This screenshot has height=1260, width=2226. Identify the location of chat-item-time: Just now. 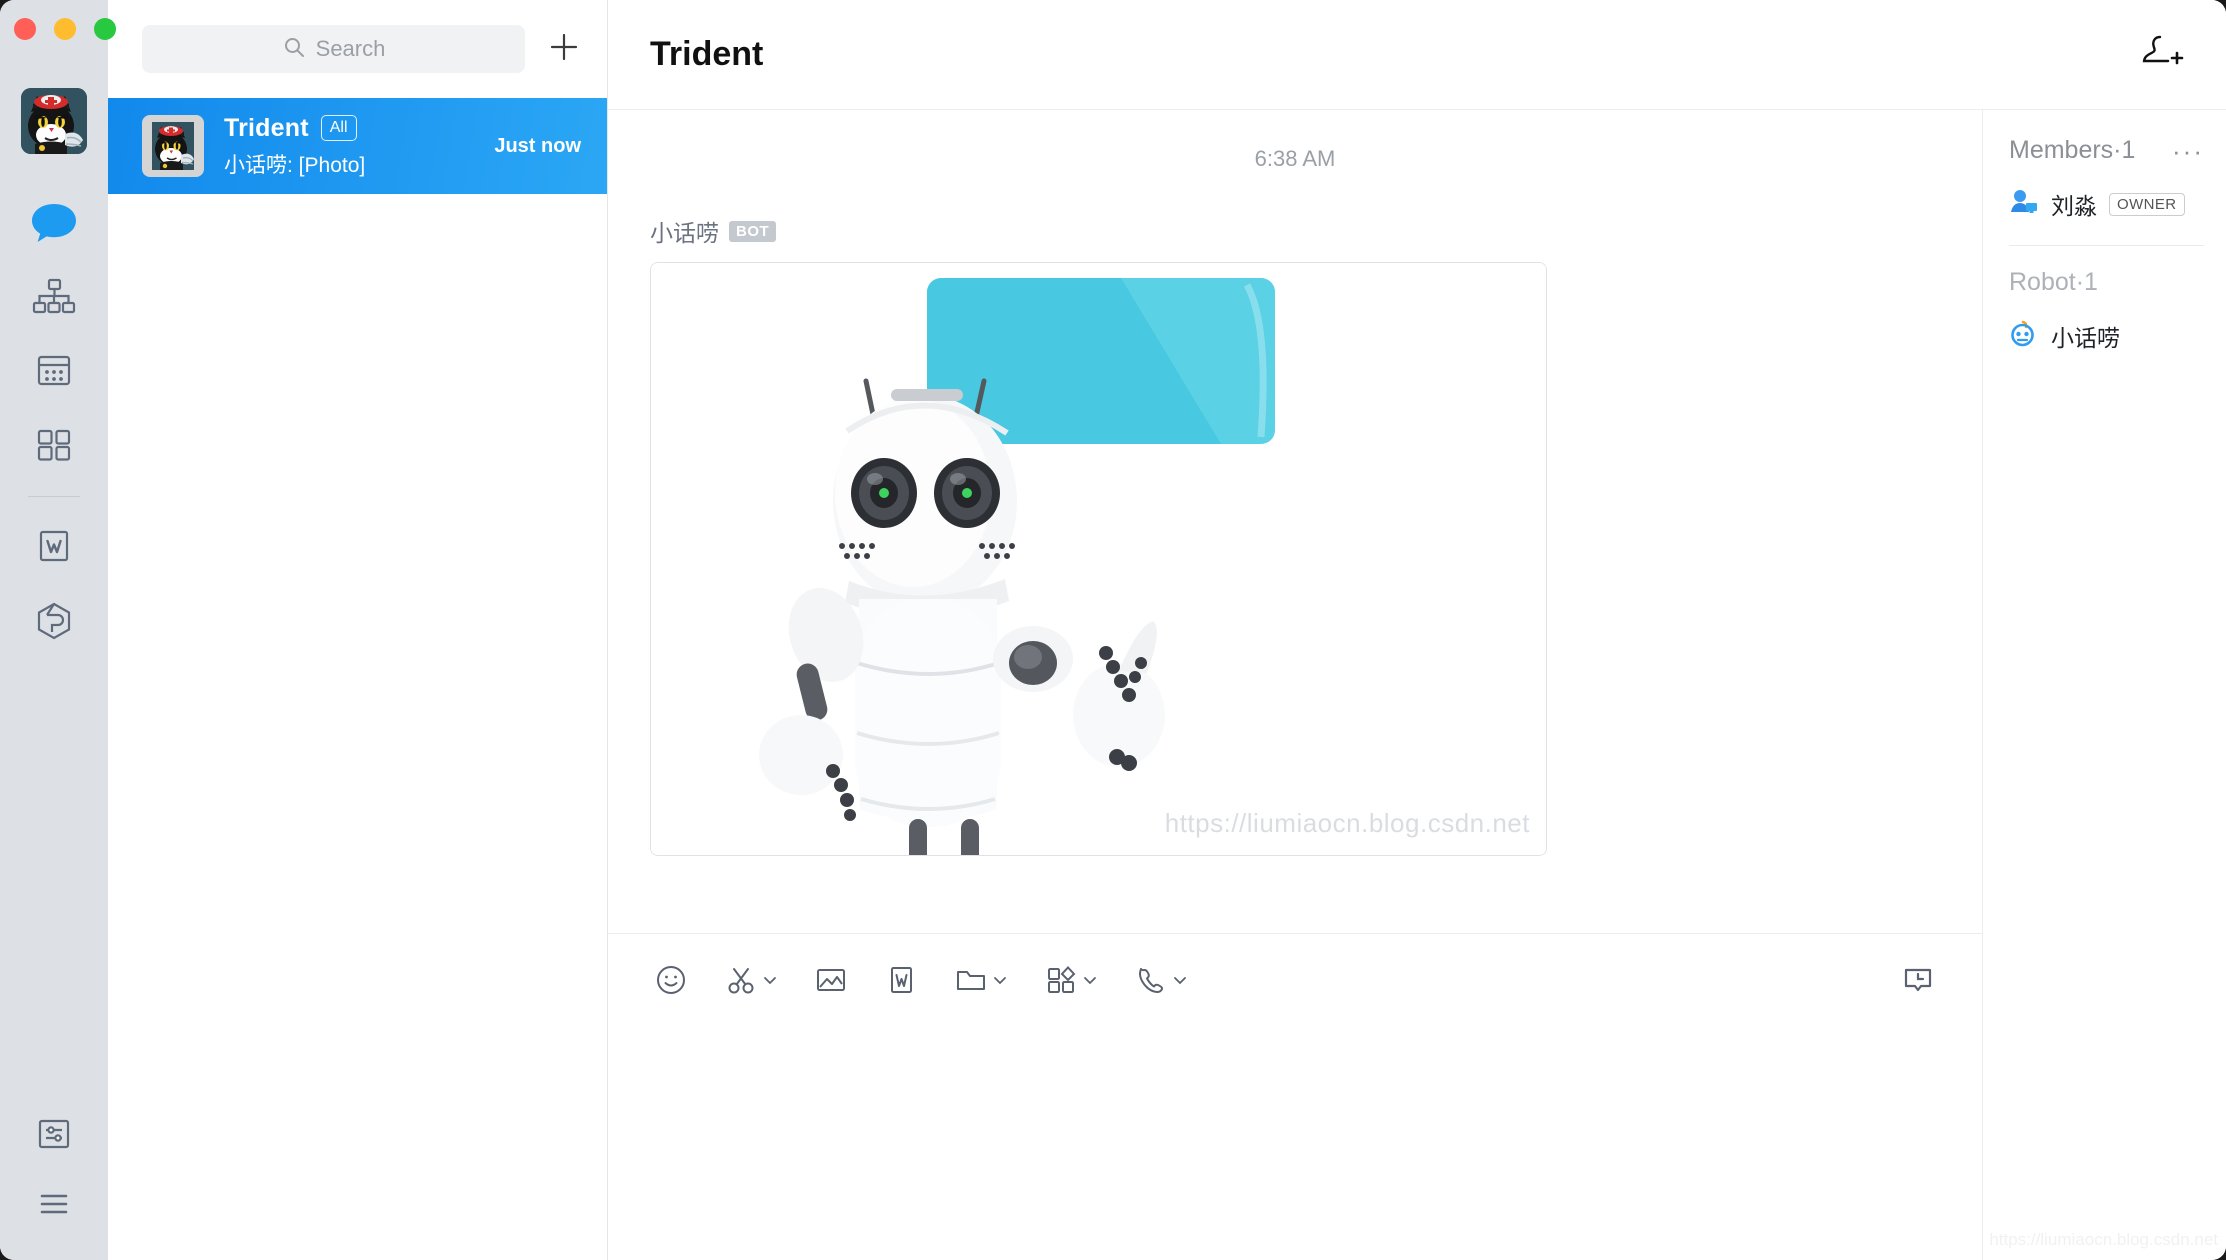
(537, 145).